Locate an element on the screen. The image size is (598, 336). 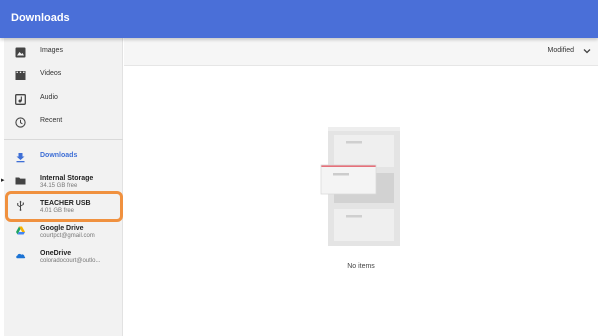
empty-state-text: No items is located at coordinates (361, 266).